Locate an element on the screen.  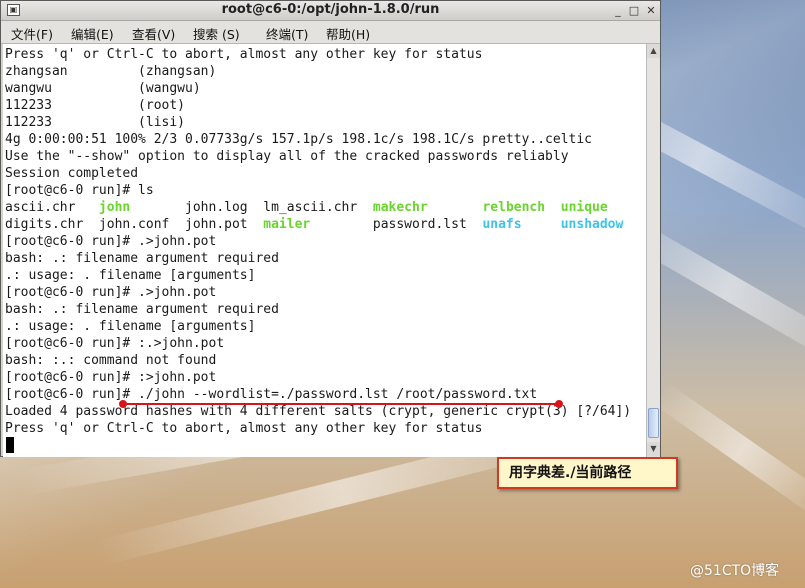
terminal-line: [root@c6-0 run]# ls is located at coordinates (79, 190).